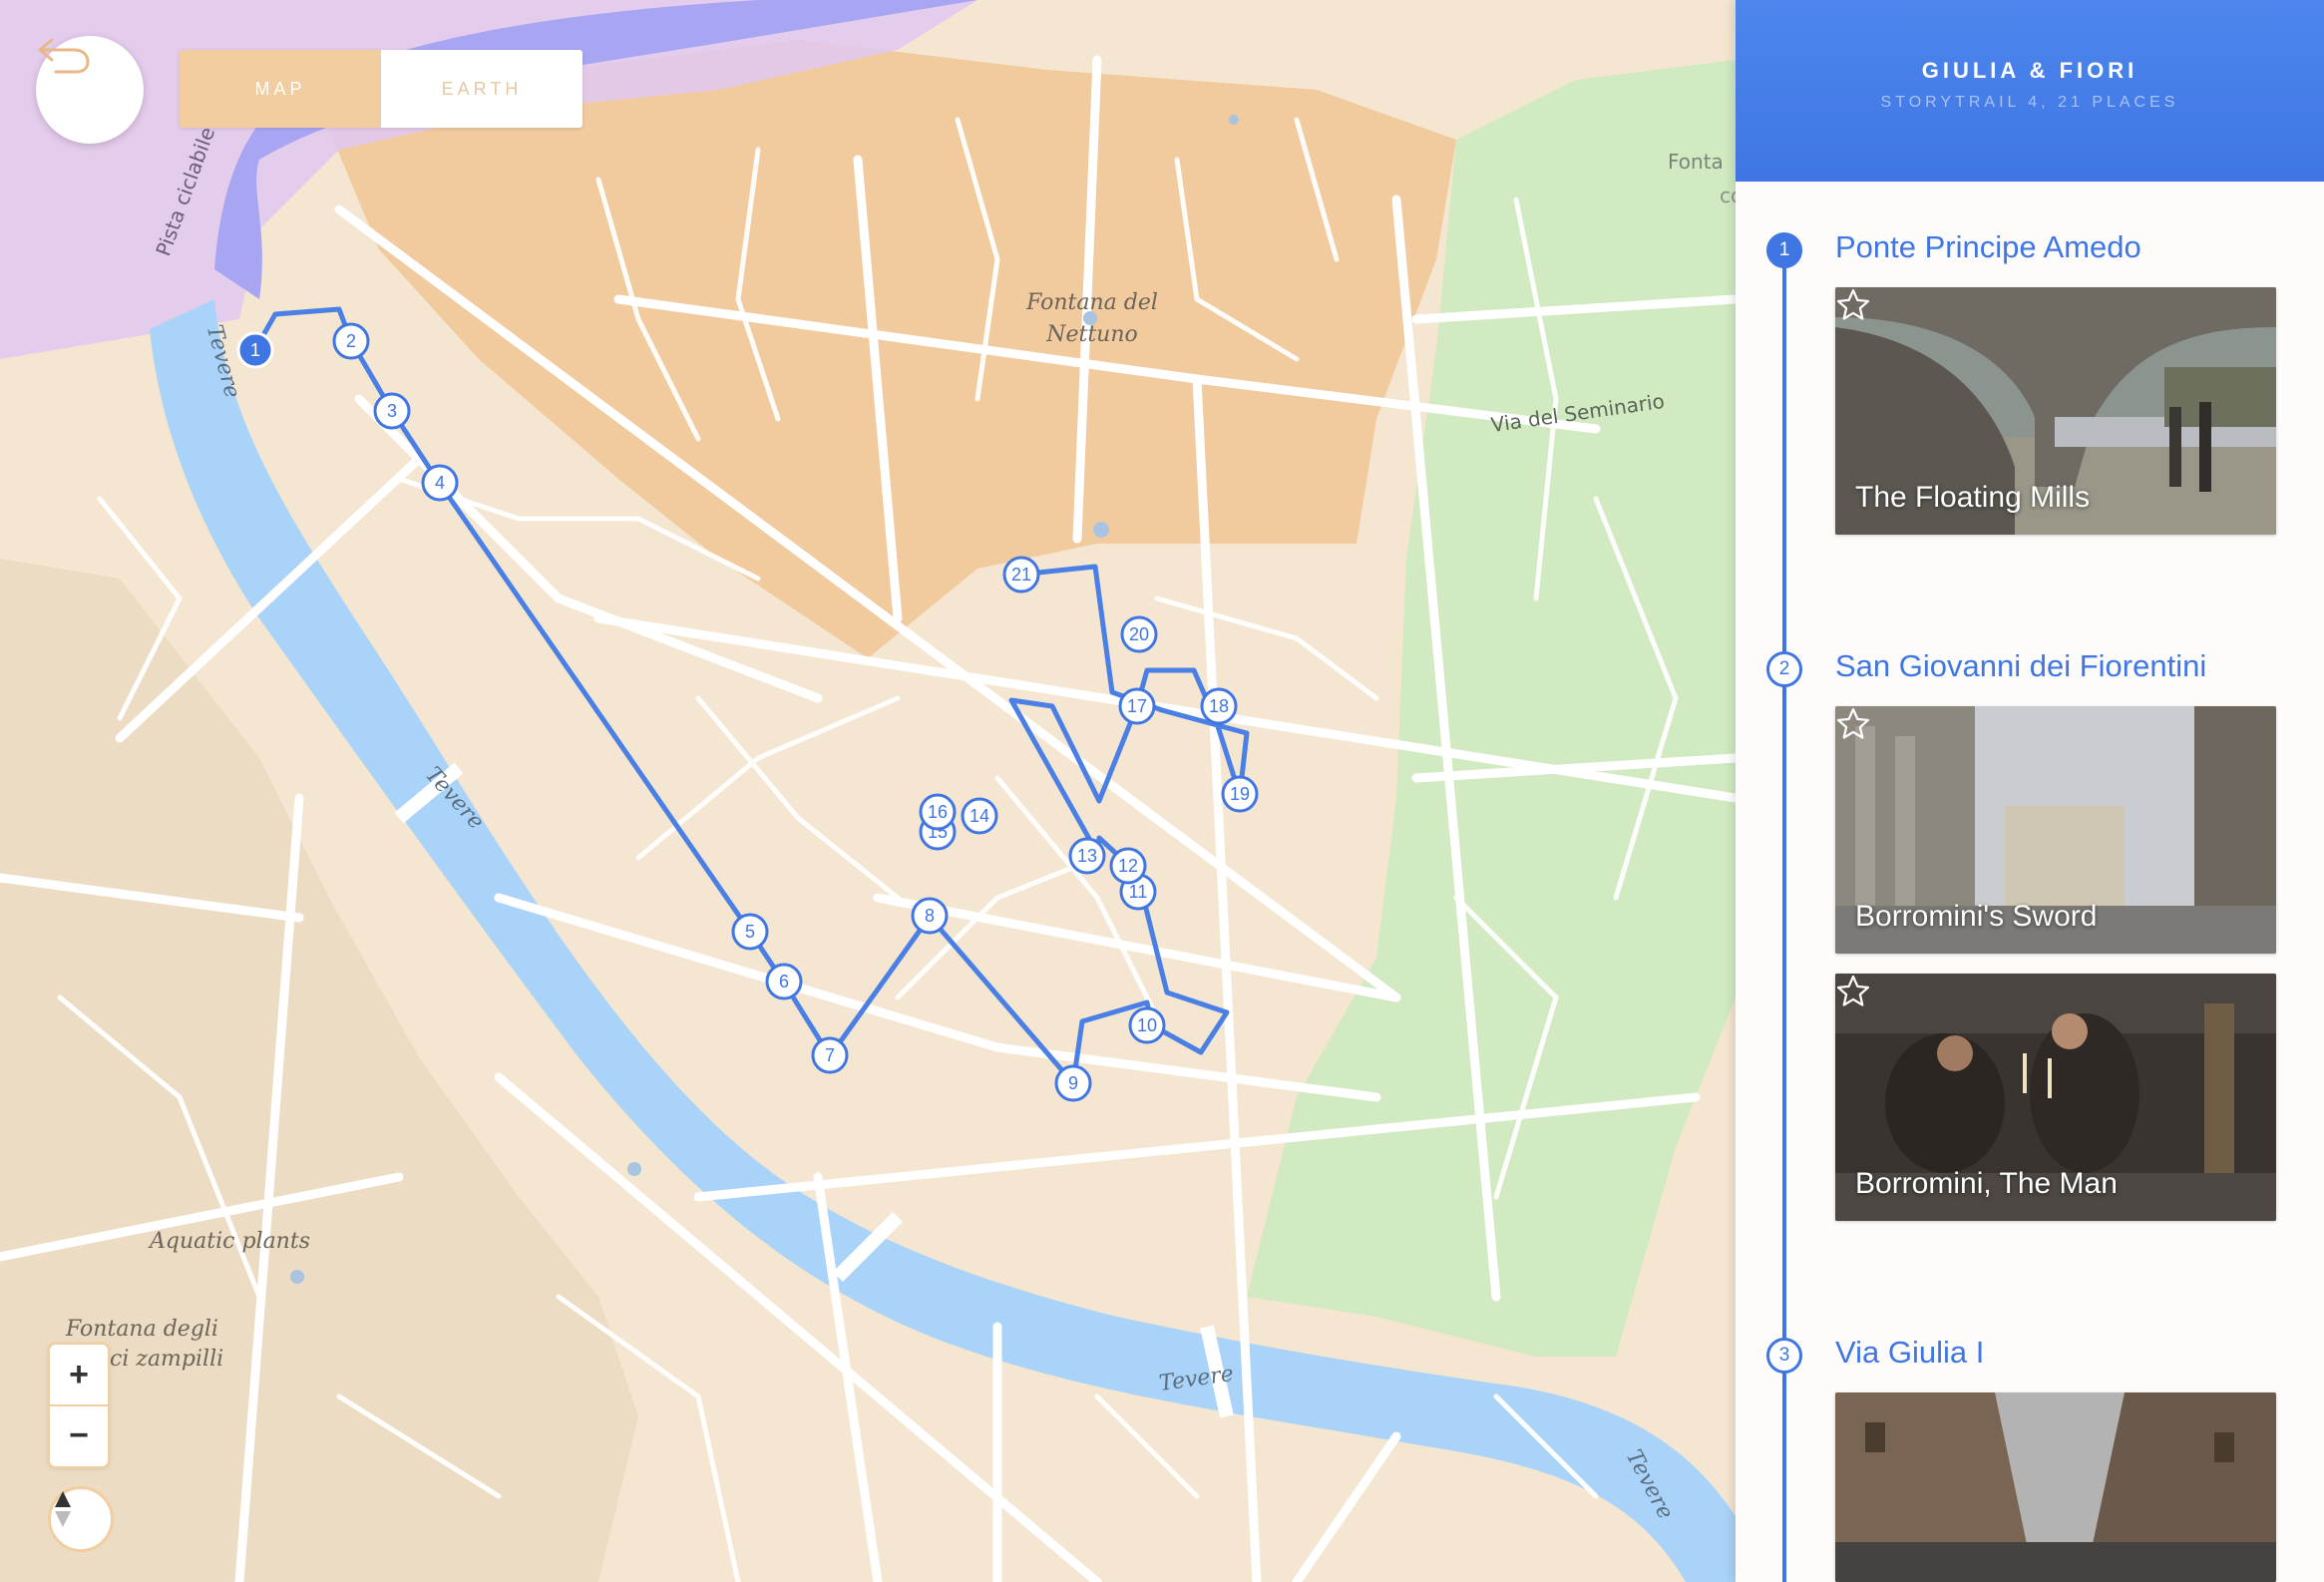  Describe the element at coordinates (1728, 196) in the screenshot. I see `map-label-colonna: colonna` at that location.